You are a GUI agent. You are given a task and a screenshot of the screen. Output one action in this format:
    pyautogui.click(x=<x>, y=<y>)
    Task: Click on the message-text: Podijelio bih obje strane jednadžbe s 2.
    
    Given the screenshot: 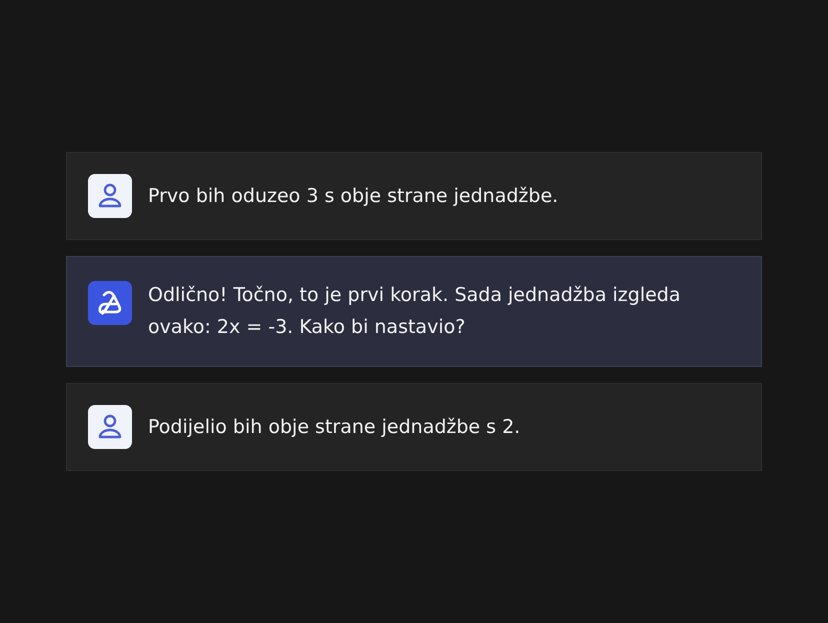 What is the action you would take?
    pyautogui.click(x=334, y=427)
    